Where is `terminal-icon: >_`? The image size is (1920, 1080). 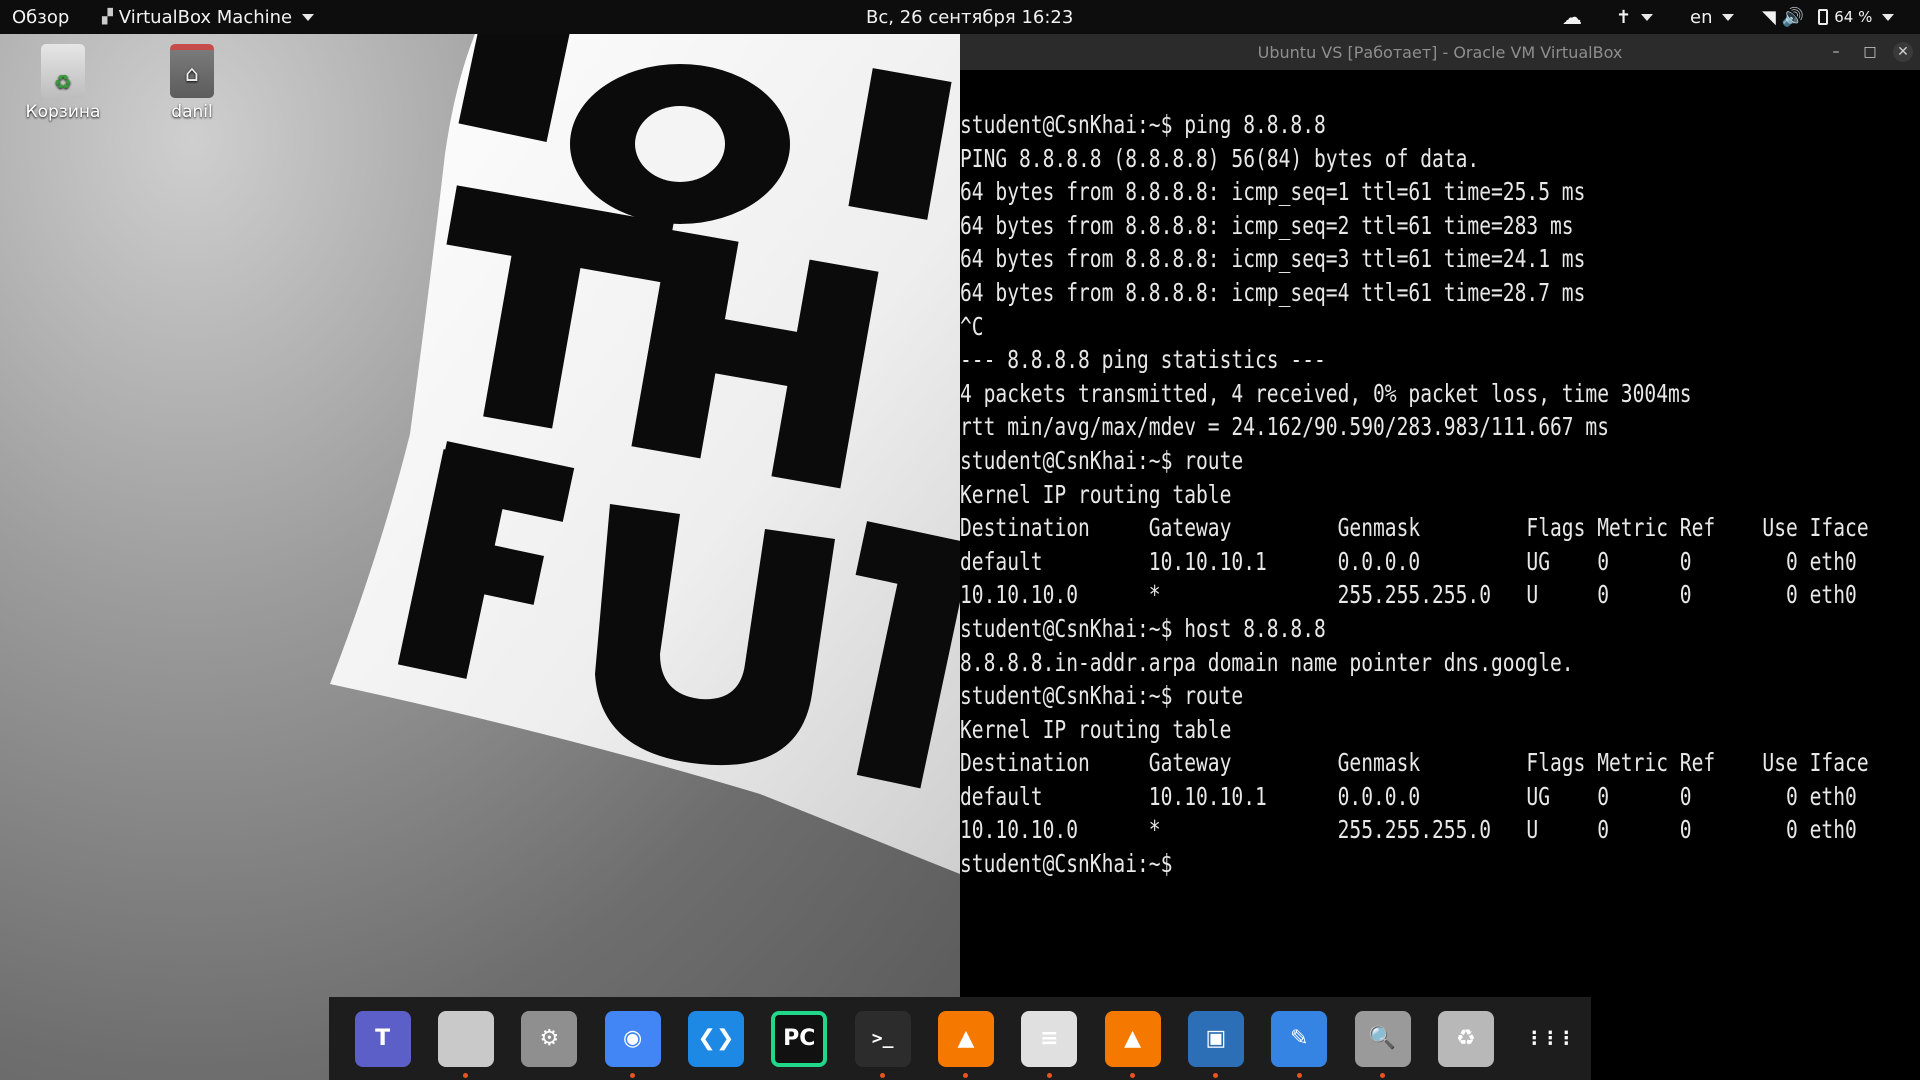
terminal-icon: >_ is located at coordinates (882, 1038).